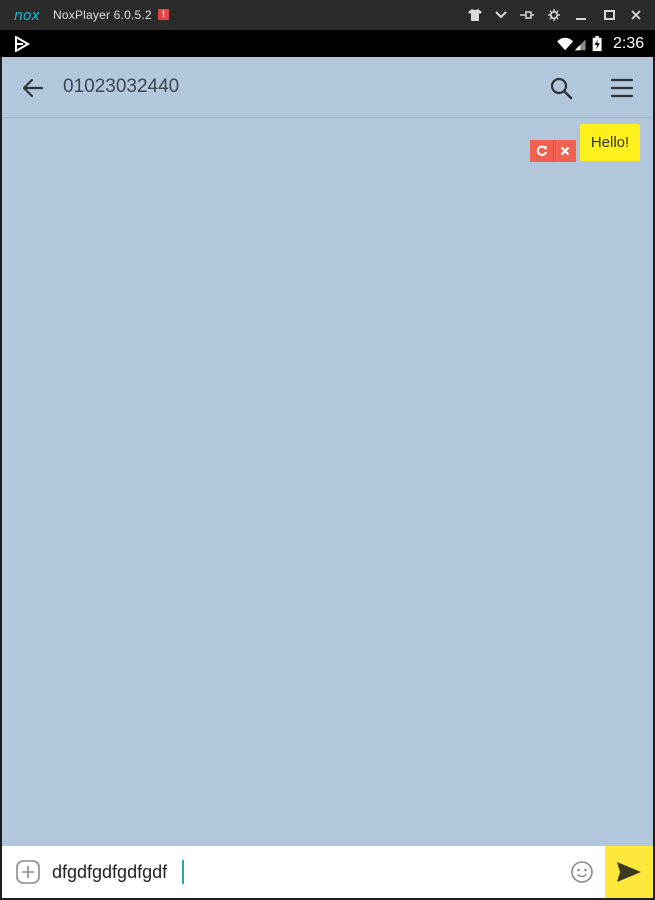  I want to click on signal-icon, so click(580, 45).